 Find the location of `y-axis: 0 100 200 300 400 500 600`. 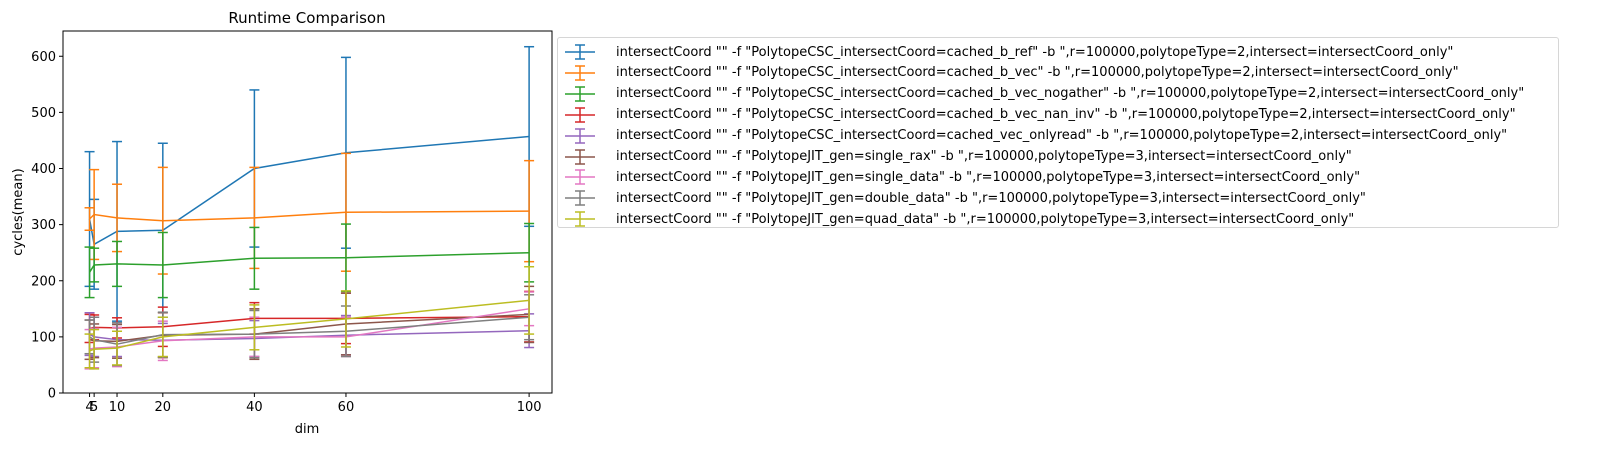

y-axis: 0 100 200 300 400 500 600 is located at coordinates (47, 226).